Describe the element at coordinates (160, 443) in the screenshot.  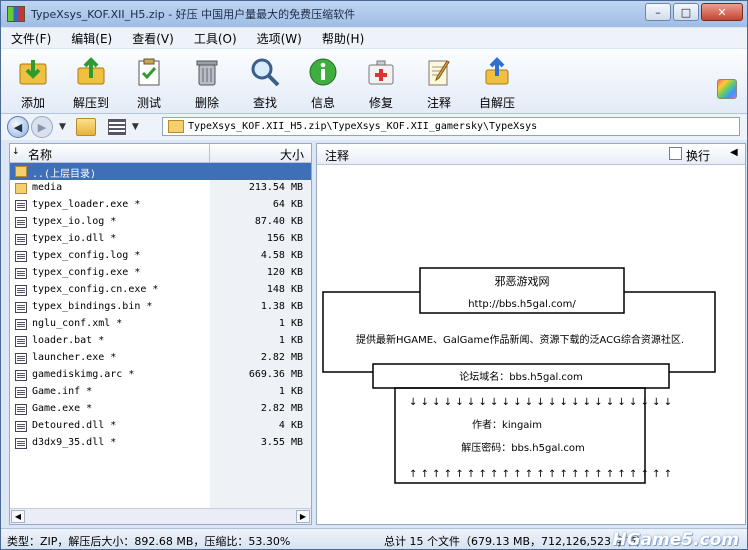
I see `table-row: d3dx9_35.dll * 3.55 MB` at that location.